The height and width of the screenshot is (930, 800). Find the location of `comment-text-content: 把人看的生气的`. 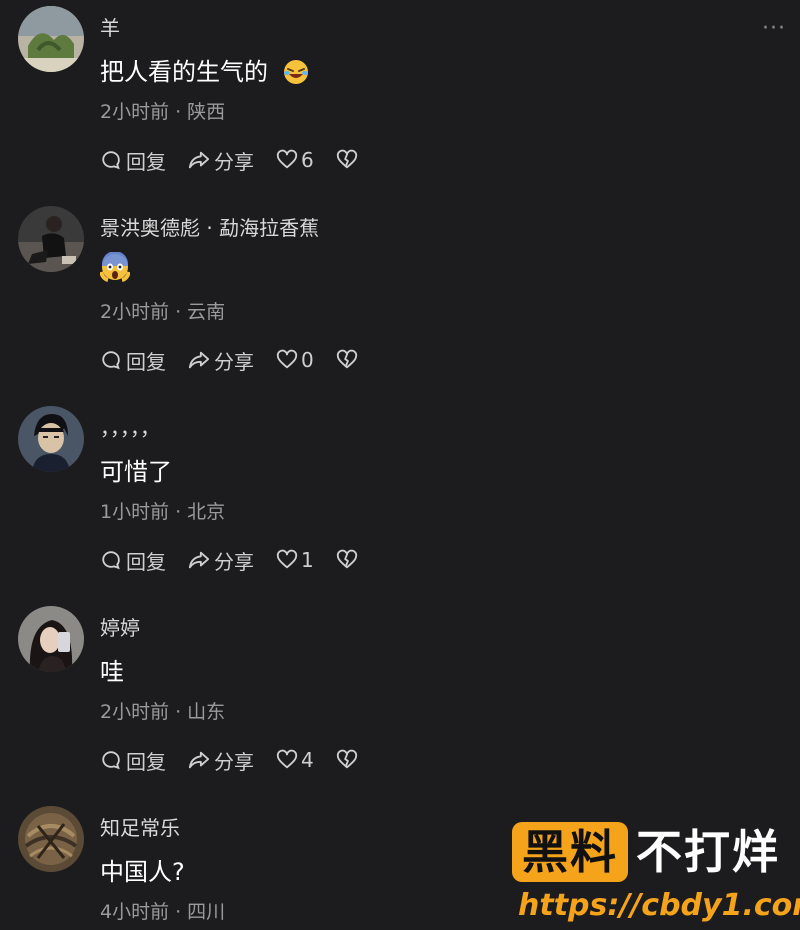

comment-text-content: 把人看的生气的 is located at coordinates (184, 72).